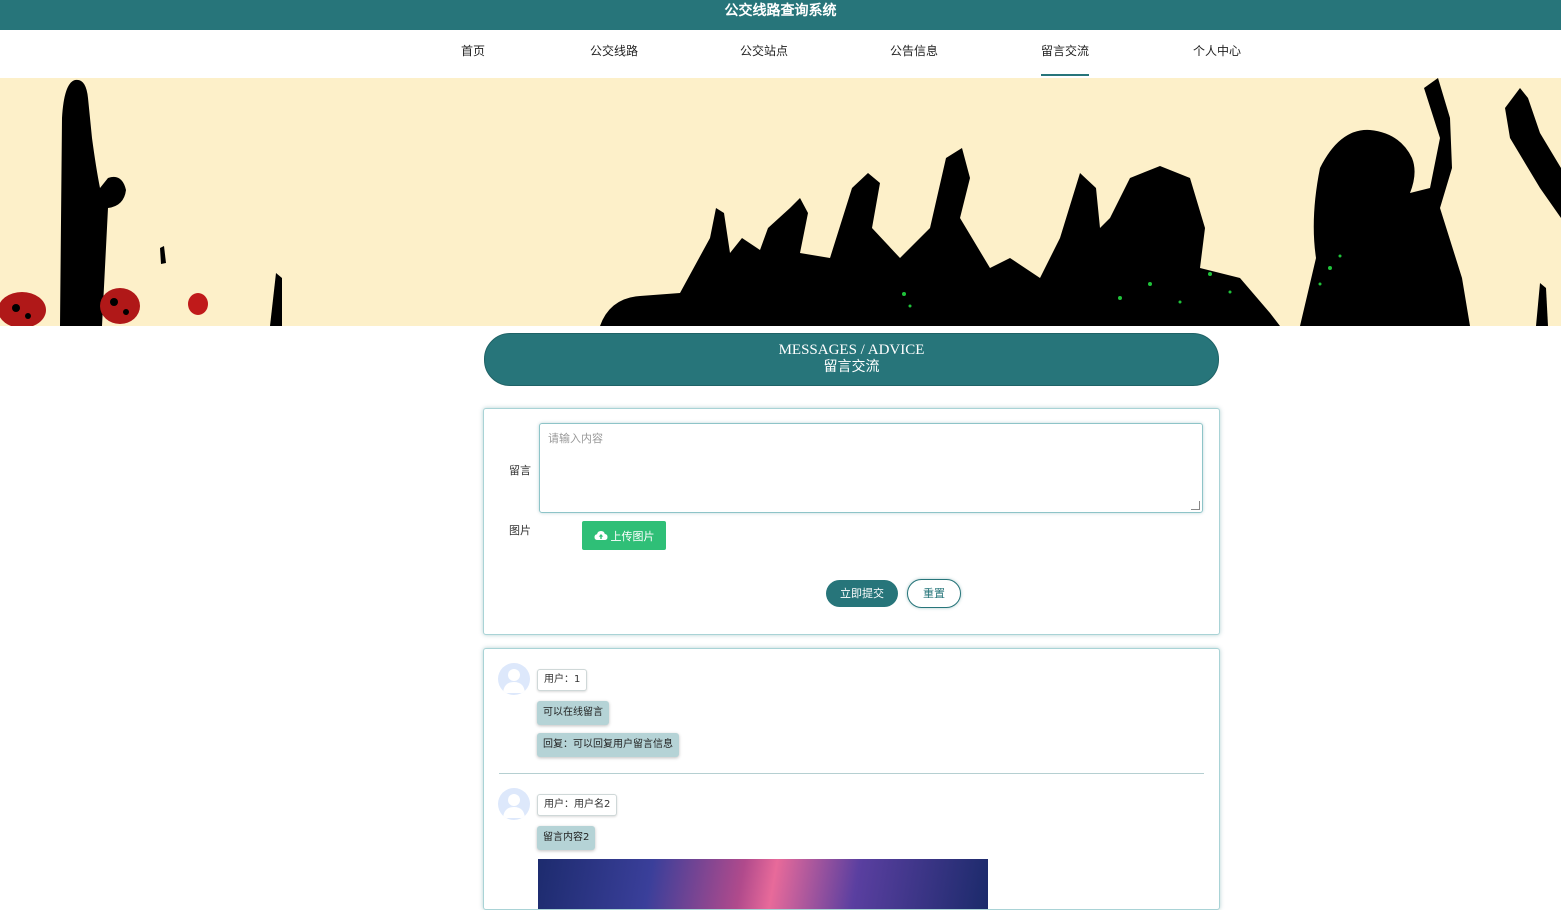  What do you see at coordinates (1065, 53) in the screenshot?
I see `nav-item-messages: 留言交流` at bounding box center [1065, 53].